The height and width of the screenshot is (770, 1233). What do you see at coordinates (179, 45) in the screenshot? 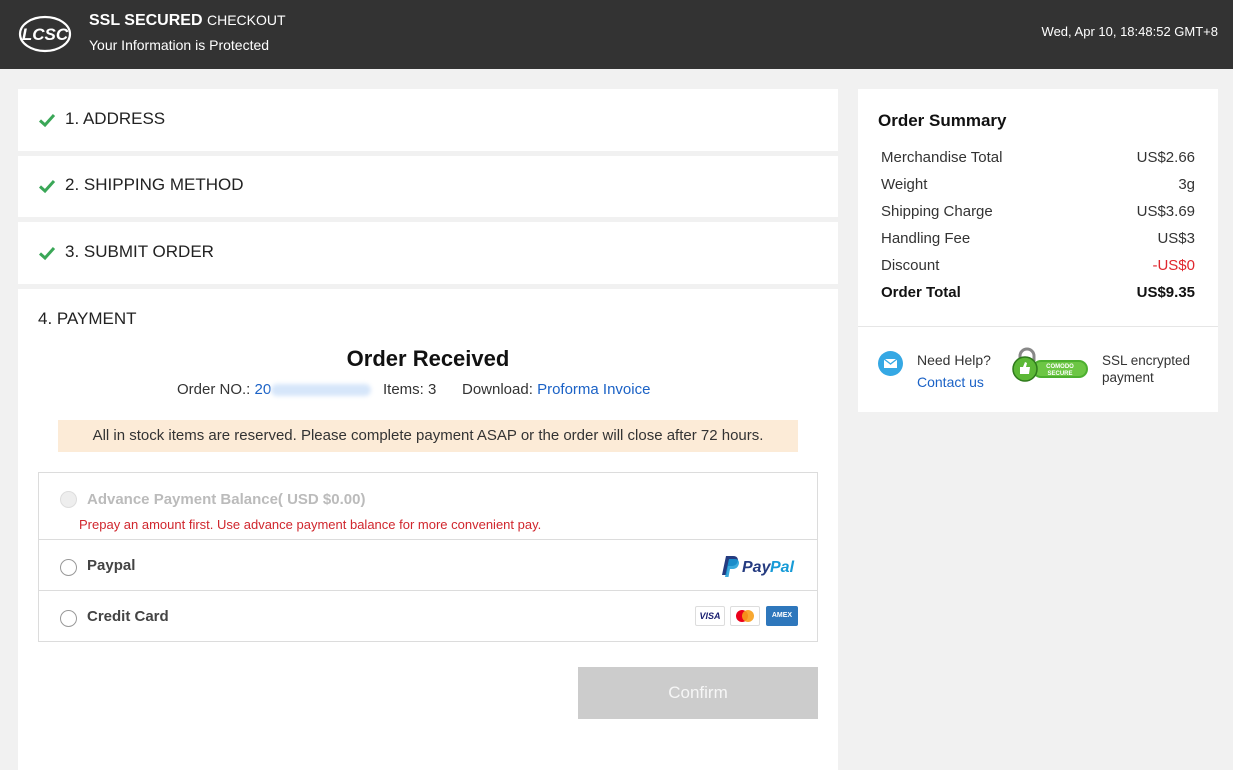
I see `ssl-subtitle: Your Information is Protected` at bounding box center [179, 45].